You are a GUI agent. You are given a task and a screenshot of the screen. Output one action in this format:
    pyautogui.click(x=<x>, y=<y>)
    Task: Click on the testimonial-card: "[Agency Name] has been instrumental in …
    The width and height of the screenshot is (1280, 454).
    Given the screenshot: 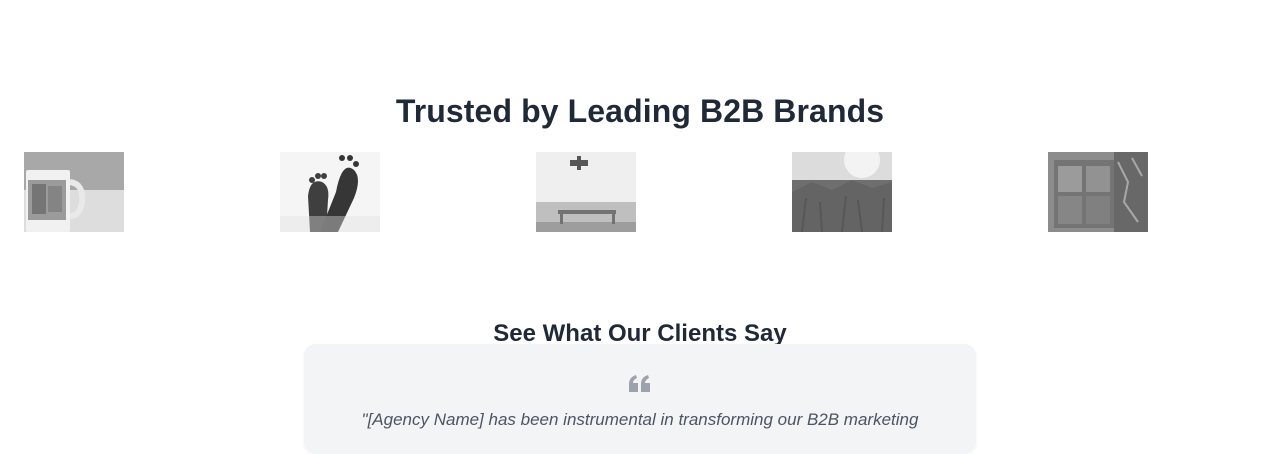 What is the action you would take?
    pyautogui.click(x=640, y=399)
    